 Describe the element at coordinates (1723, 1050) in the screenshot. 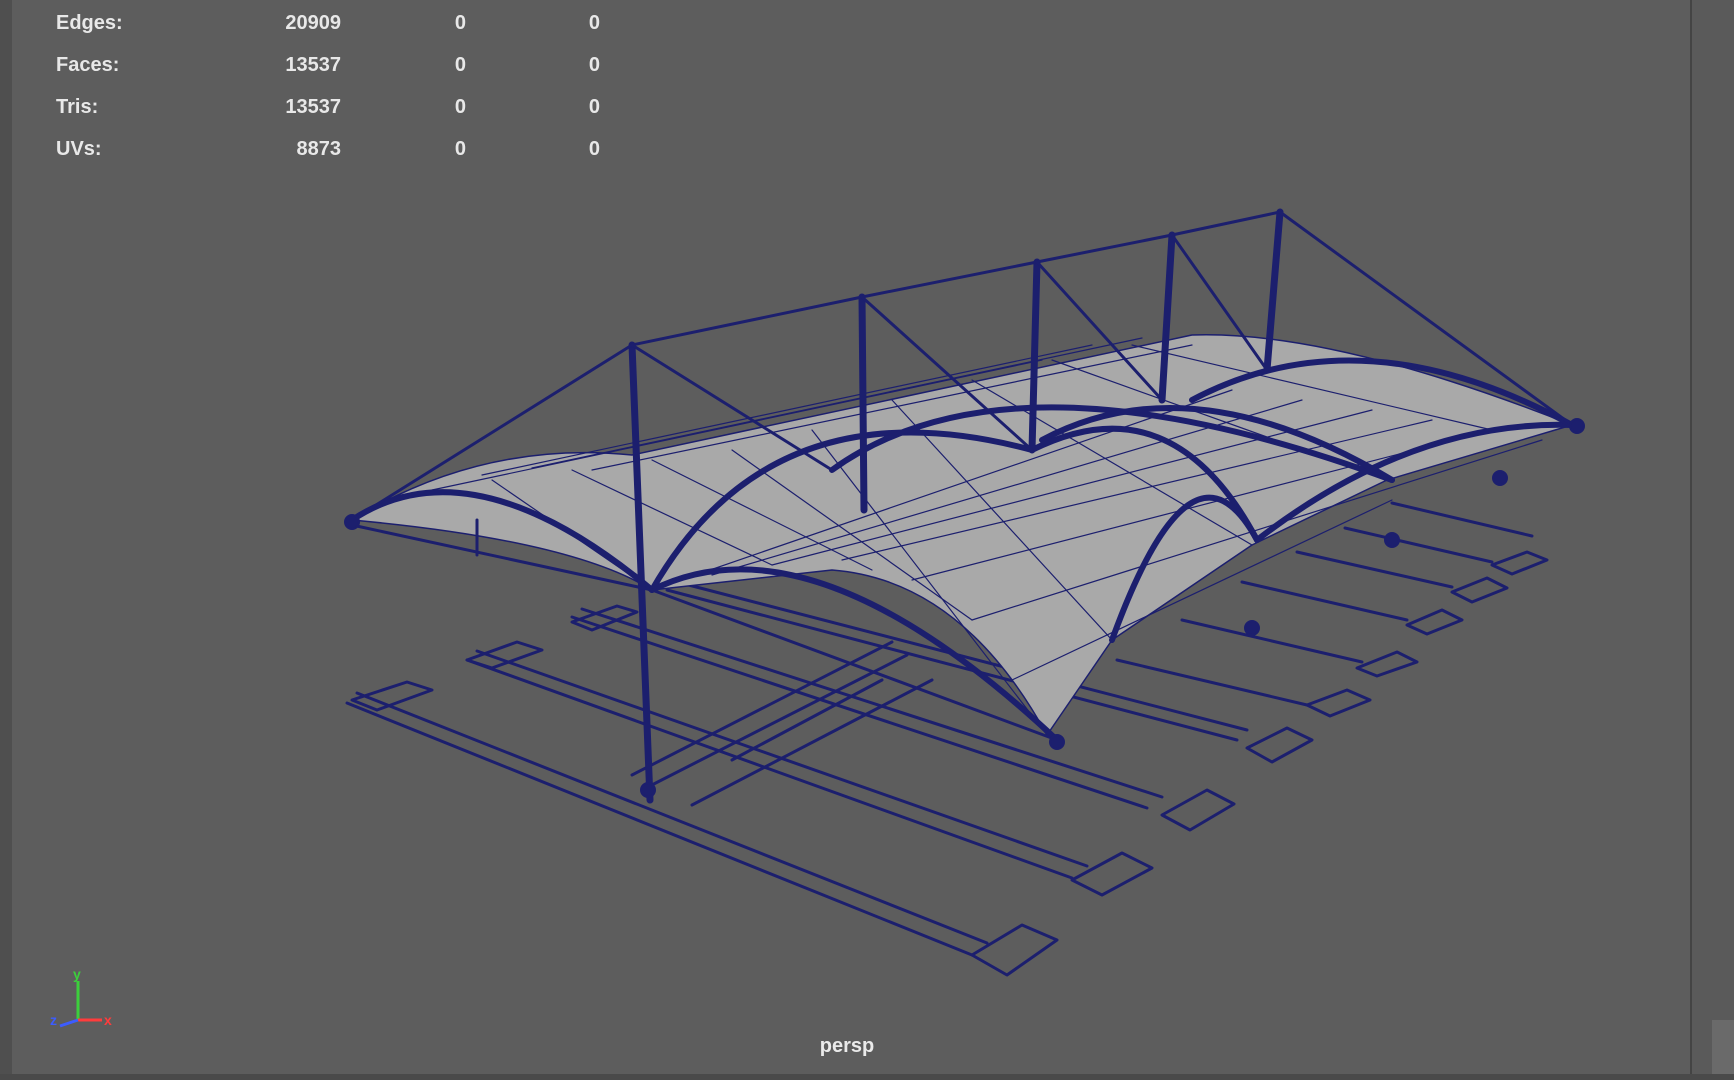

I see `panel-scroll-handle` at that location.